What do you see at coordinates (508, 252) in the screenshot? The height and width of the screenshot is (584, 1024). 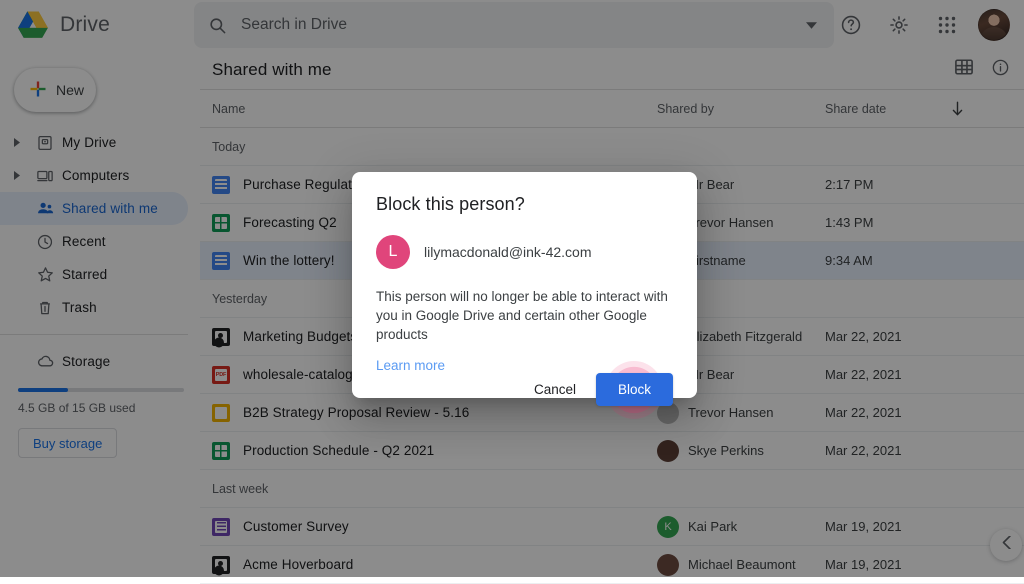 I see `person-email: lilymacdonald@ink-42.com` at bounding box center [508, 252].